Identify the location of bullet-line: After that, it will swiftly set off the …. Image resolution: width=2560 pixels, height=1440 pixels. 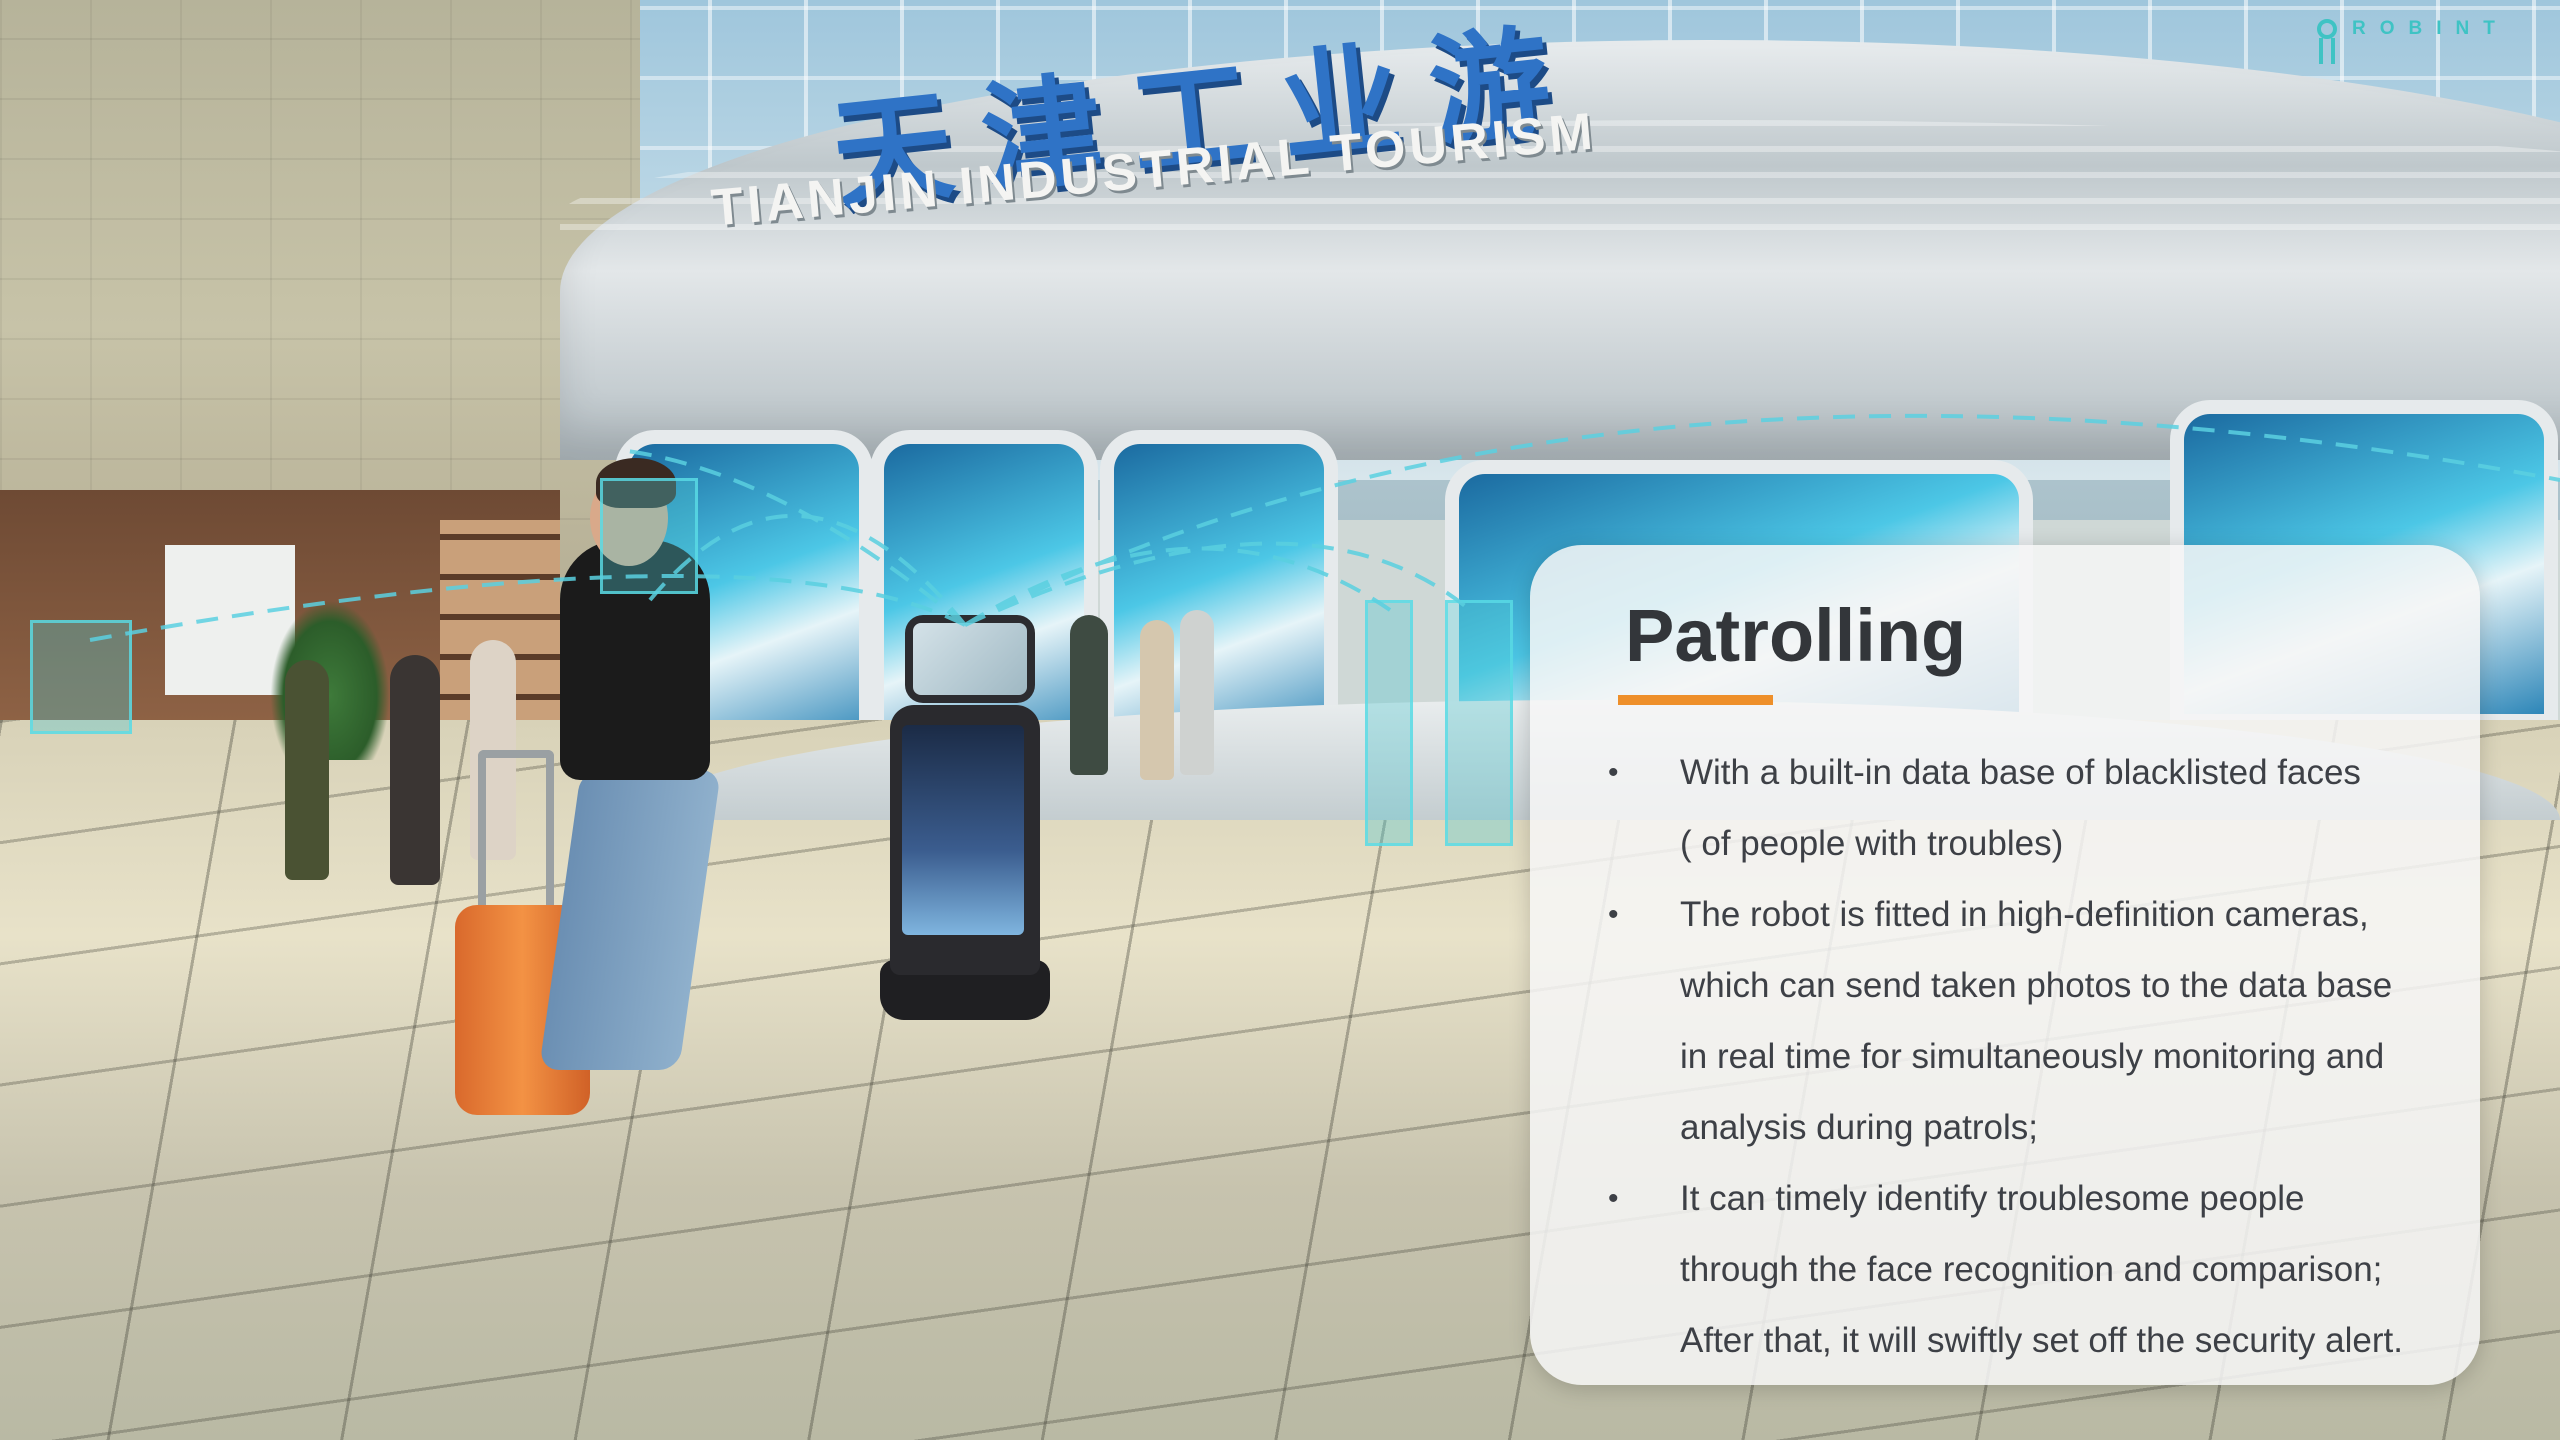
(2041, 1340).